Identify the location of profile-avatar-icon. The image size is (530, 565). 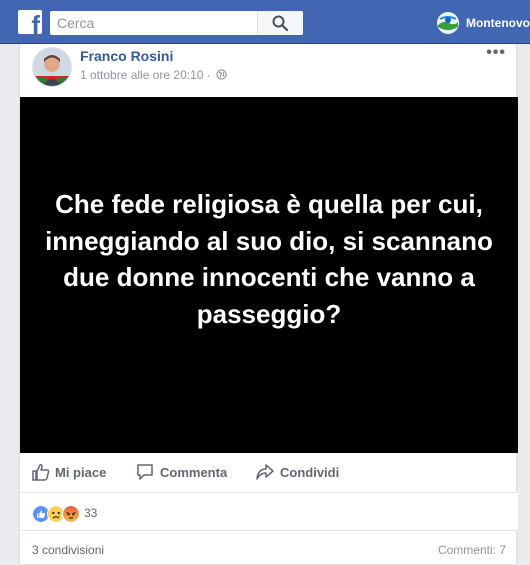
(448, 23).